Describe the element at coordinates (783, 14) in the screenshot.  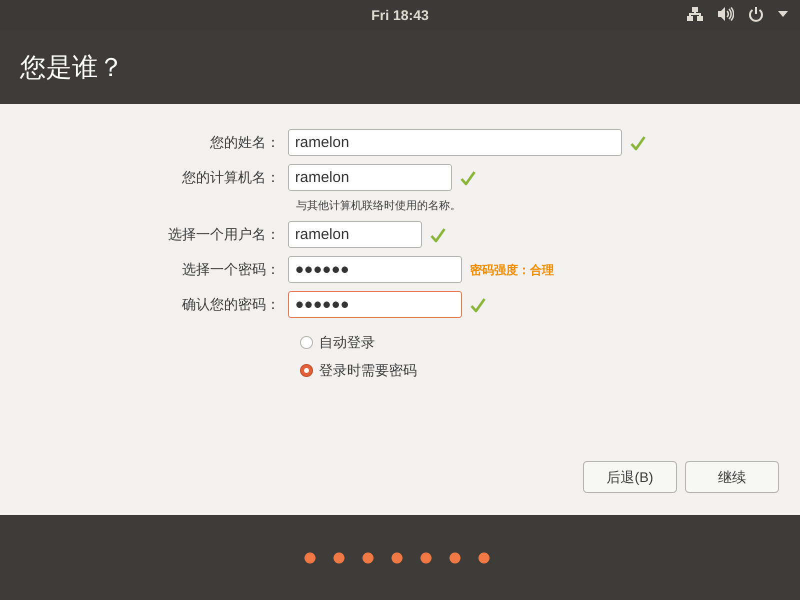
I see `dropdown-caret-icon` at that location.